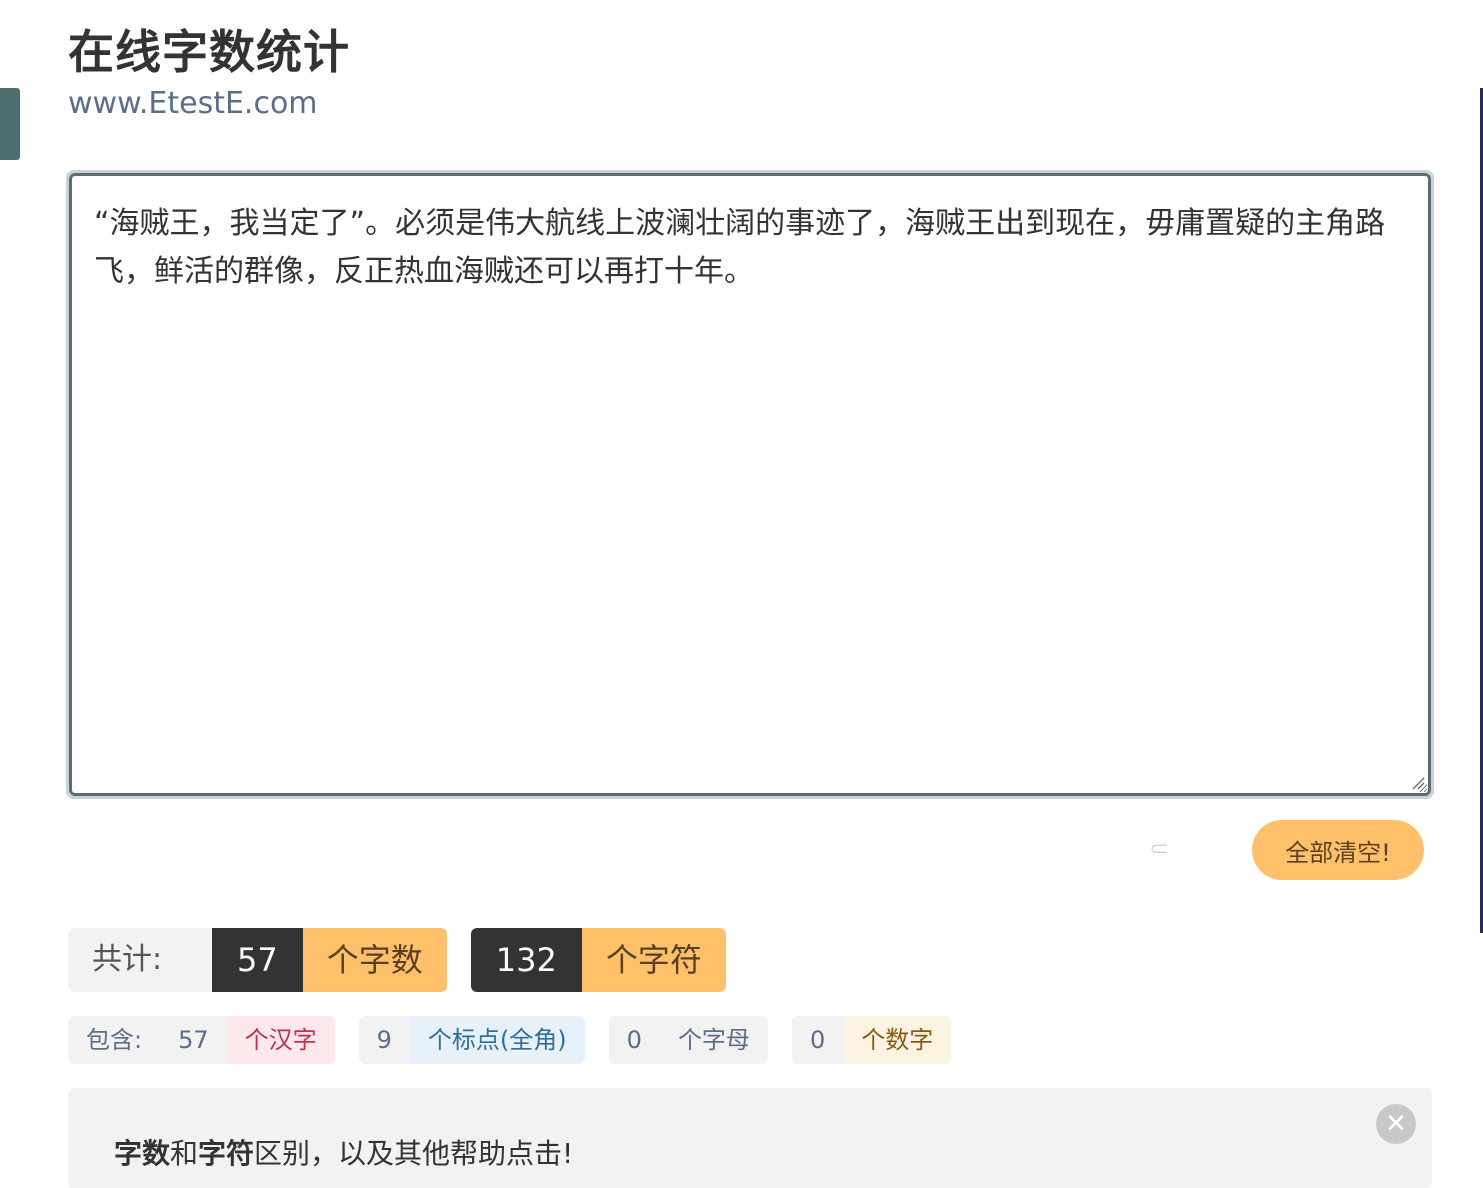  What do you see at coordinates (1396, 1124) in the screenshot?
I see `close-icon: ✕` at bounding box center [1396, 1124].